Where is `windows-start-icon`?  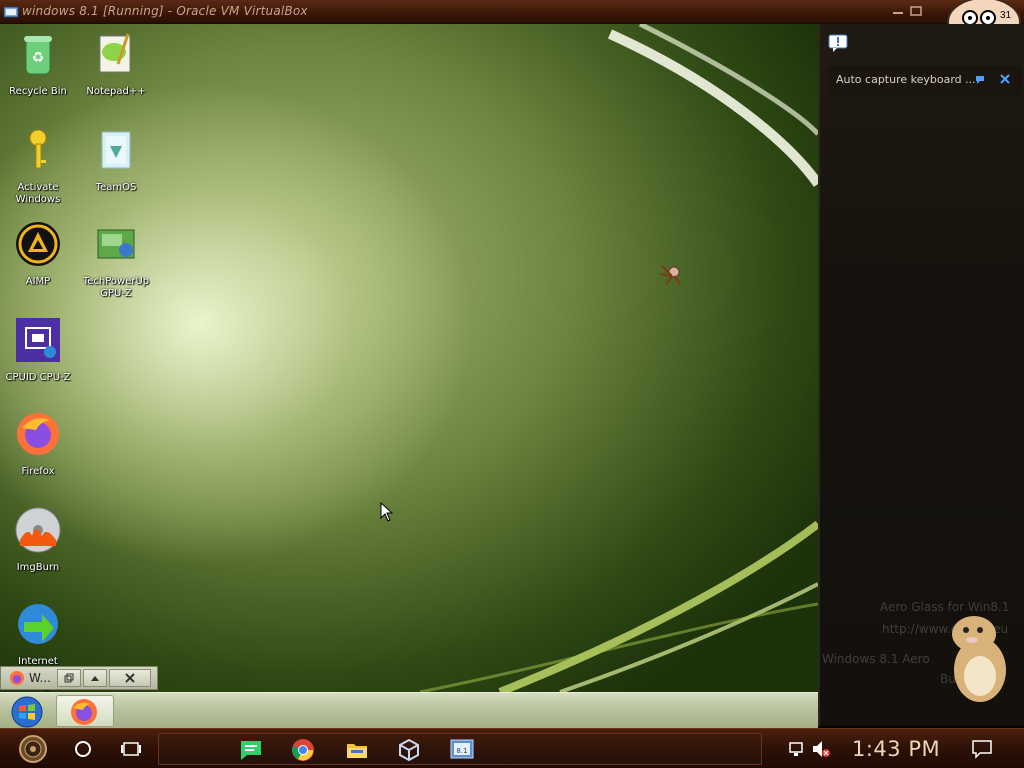
windows-start-icon is located at coordinates (27, 712).